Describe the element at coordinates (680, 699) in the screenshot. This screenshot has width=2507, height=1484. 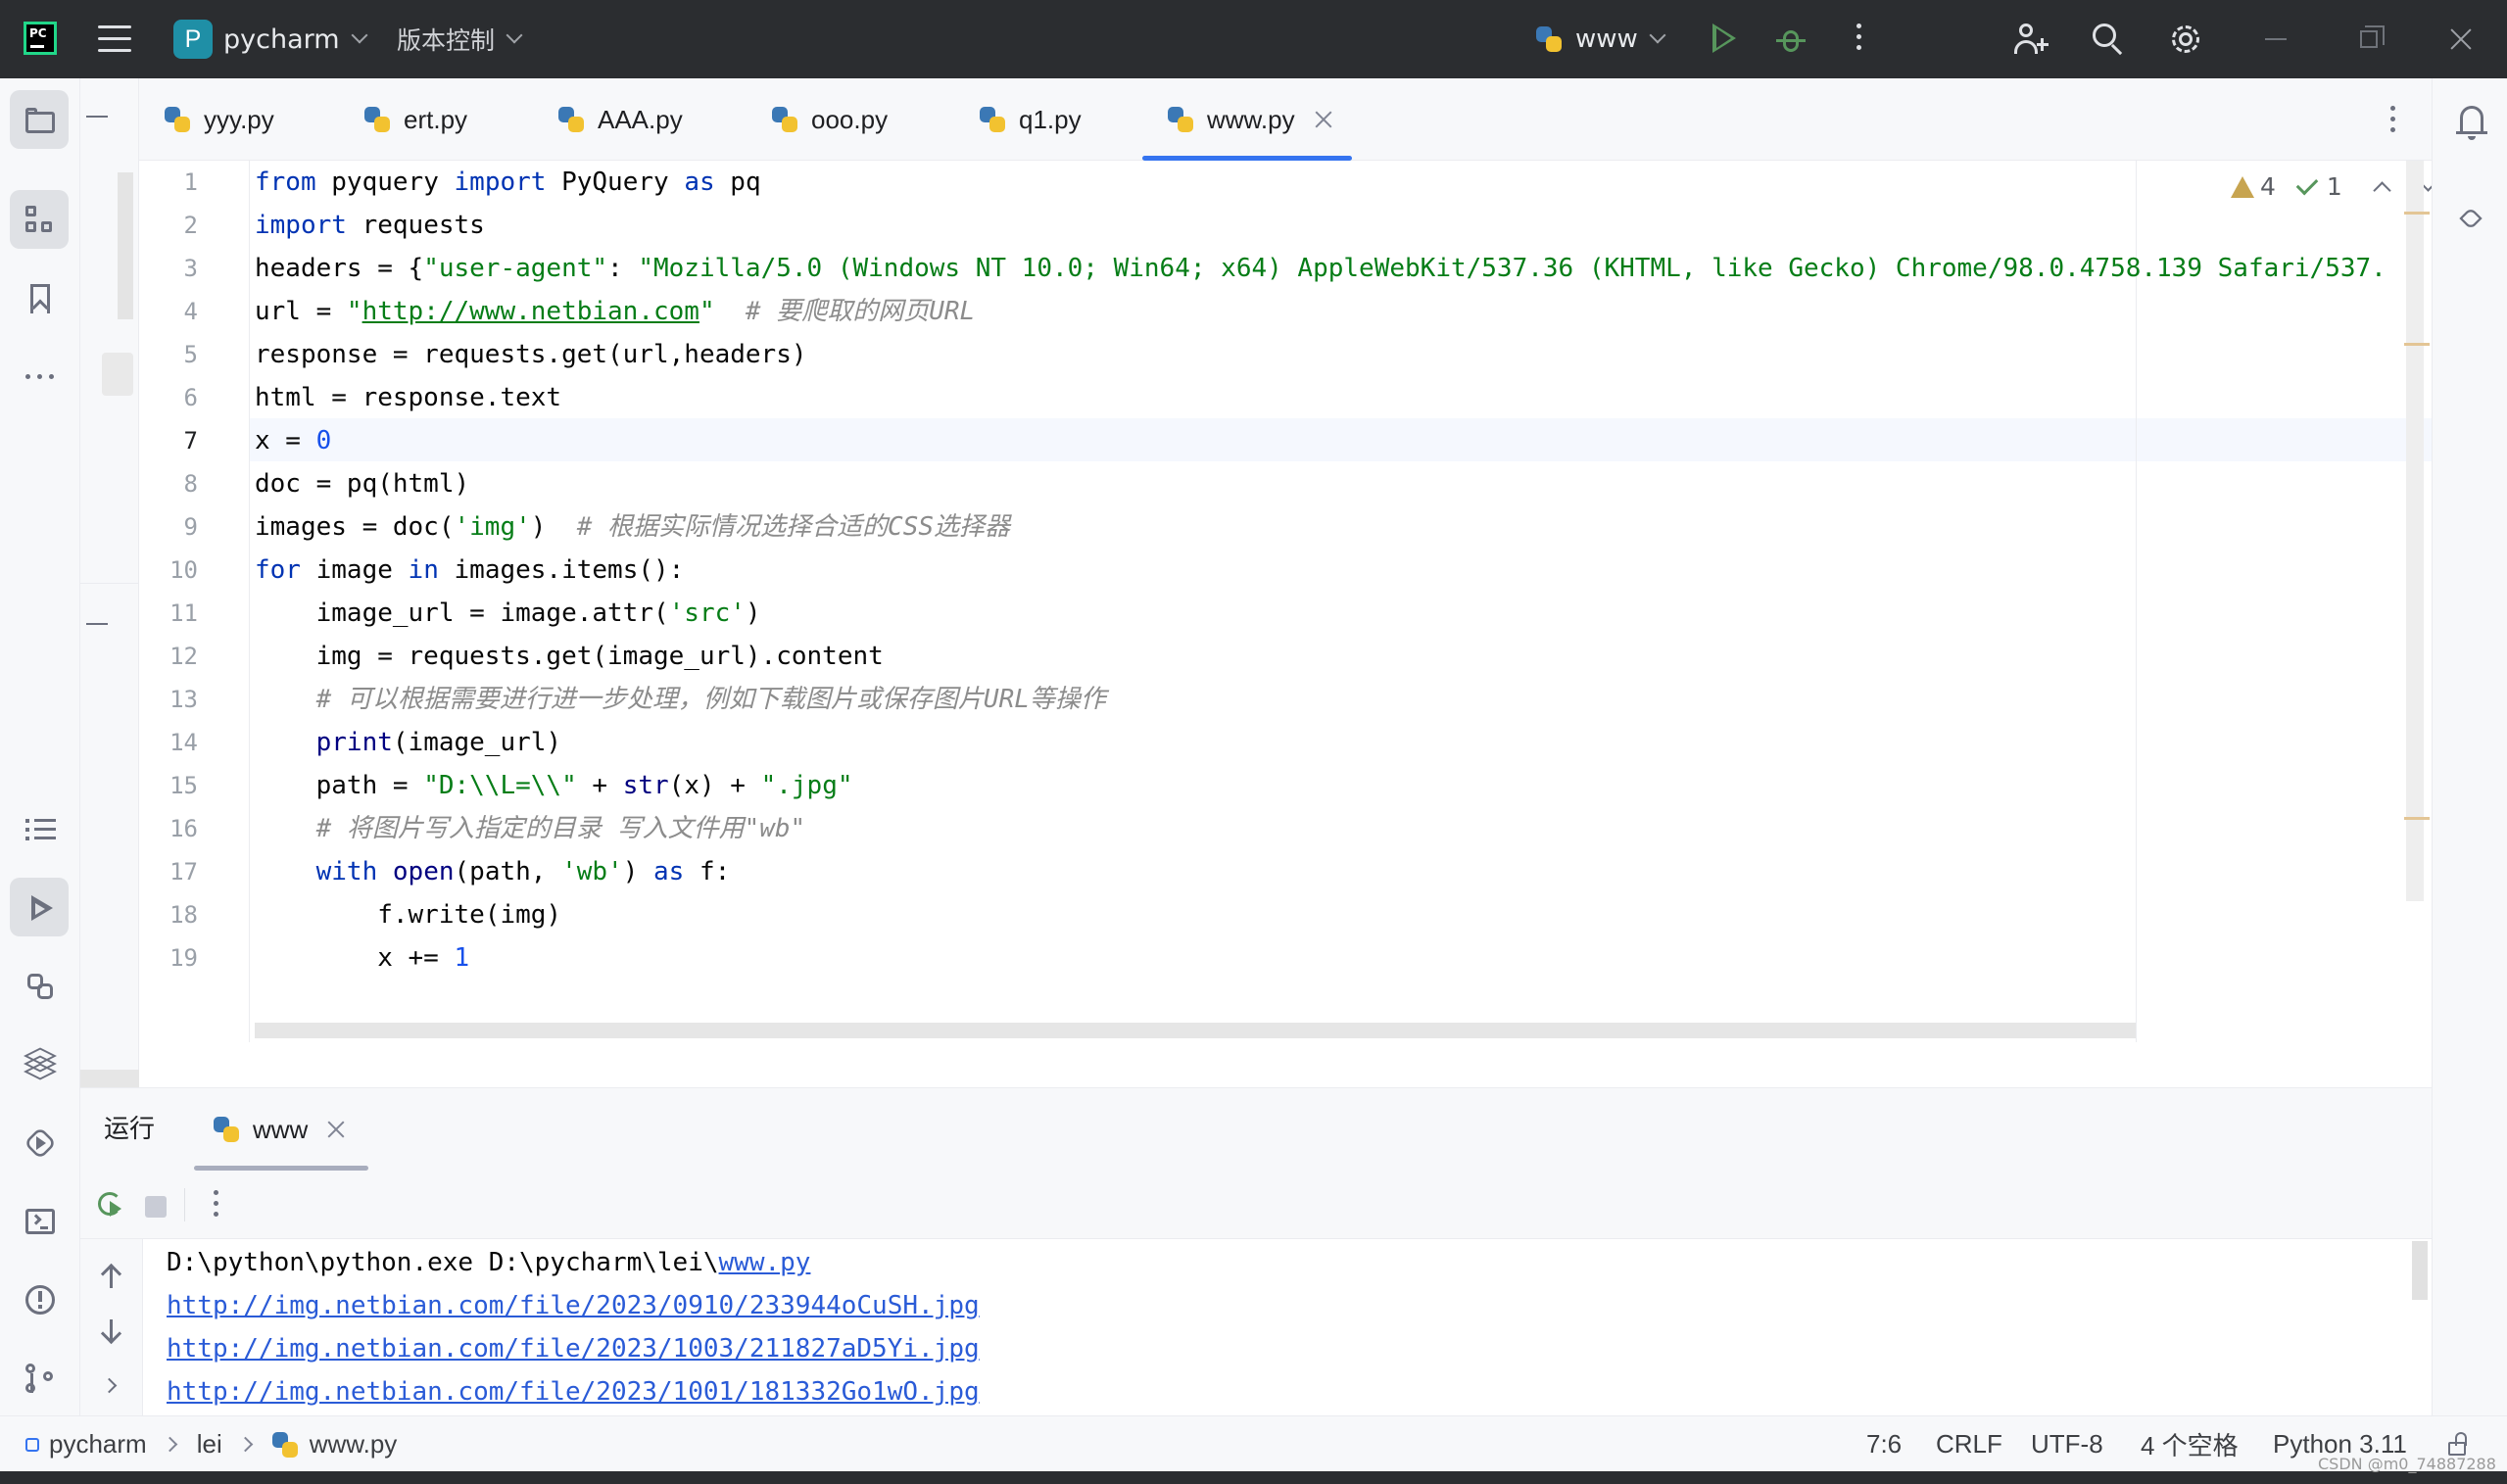
I see `code-line-13: # 可以根据需要进行进一步处理，例如下载图片或保存图片URL等操作` at that location.